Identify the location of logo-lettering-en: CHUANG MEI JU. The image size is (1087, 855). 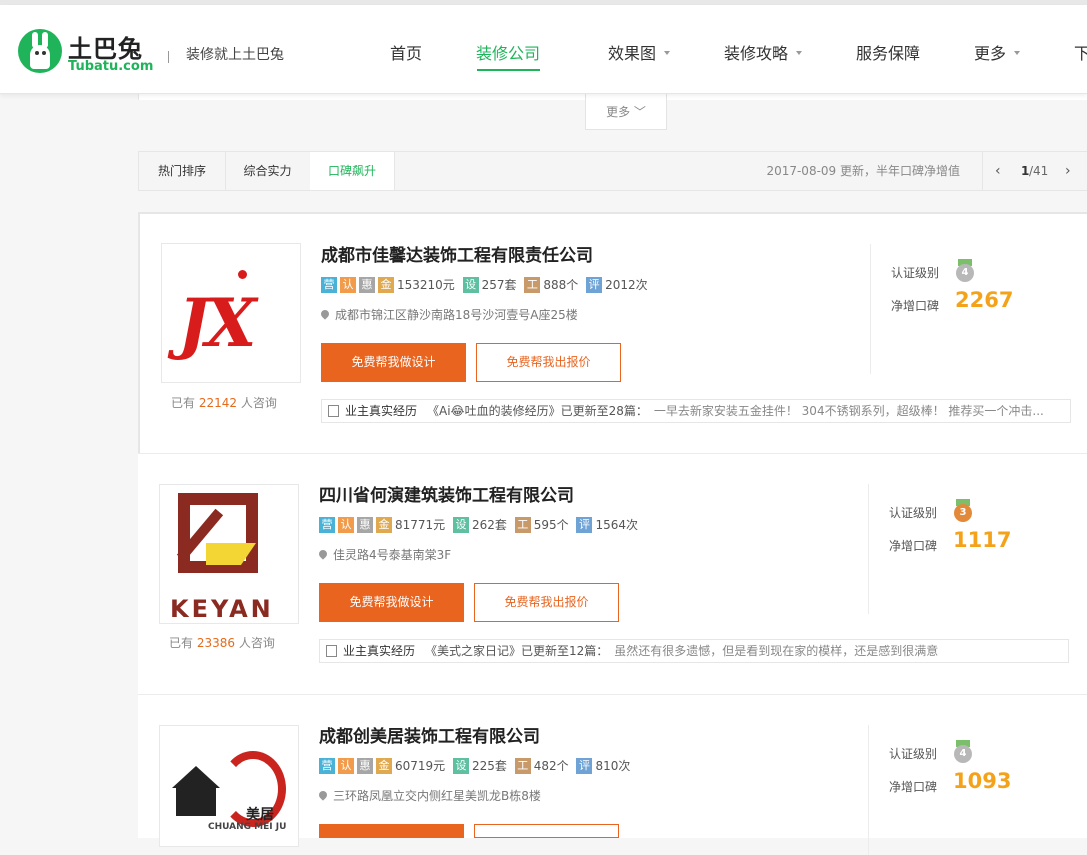
(247, 827).